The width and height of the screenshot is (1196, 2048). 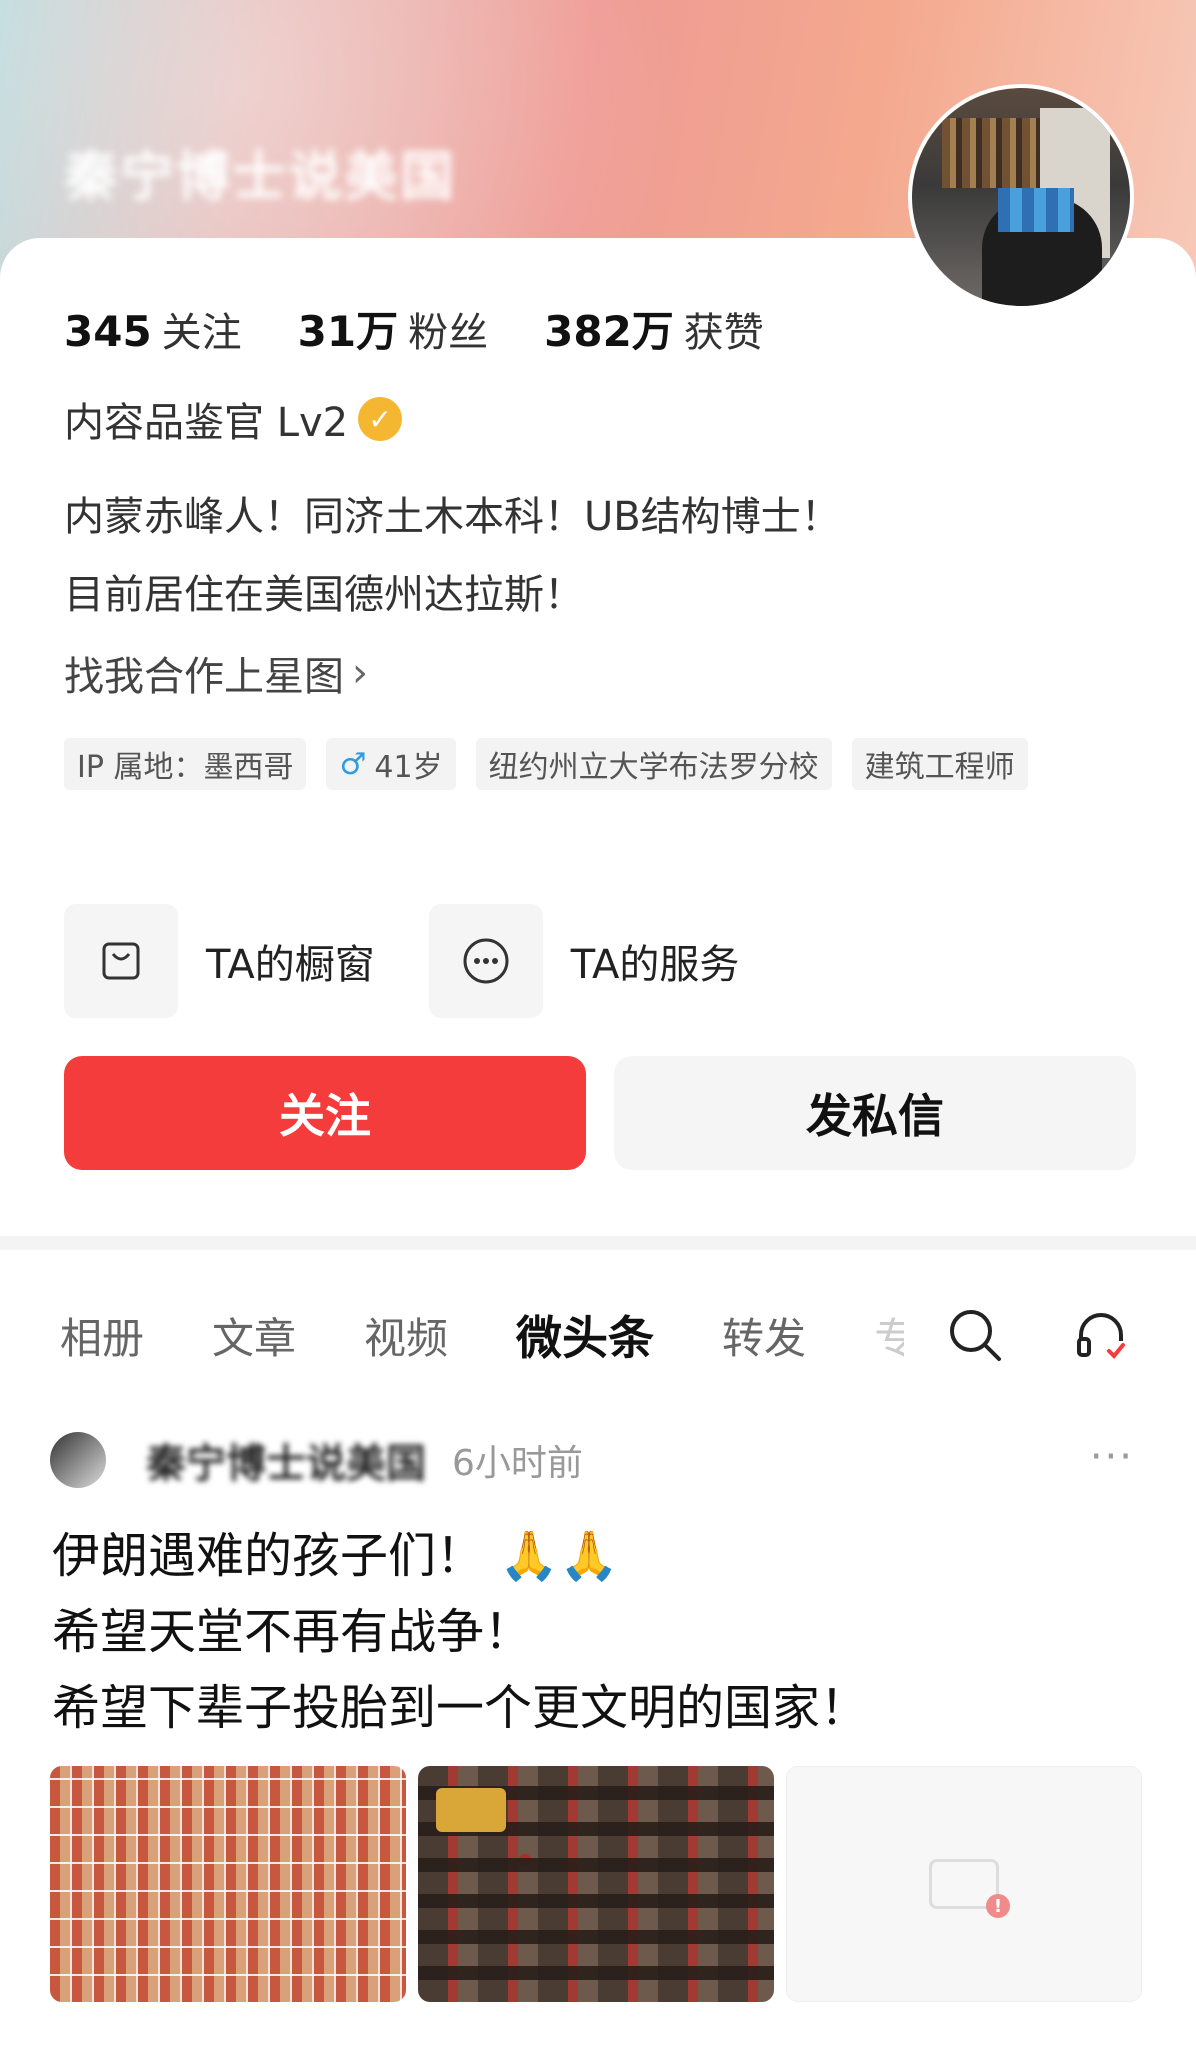 What do you see at coordinates (875, 1113) in the screenshot?
I see `message-button: 发私信` at bounding box center [875, 1113].